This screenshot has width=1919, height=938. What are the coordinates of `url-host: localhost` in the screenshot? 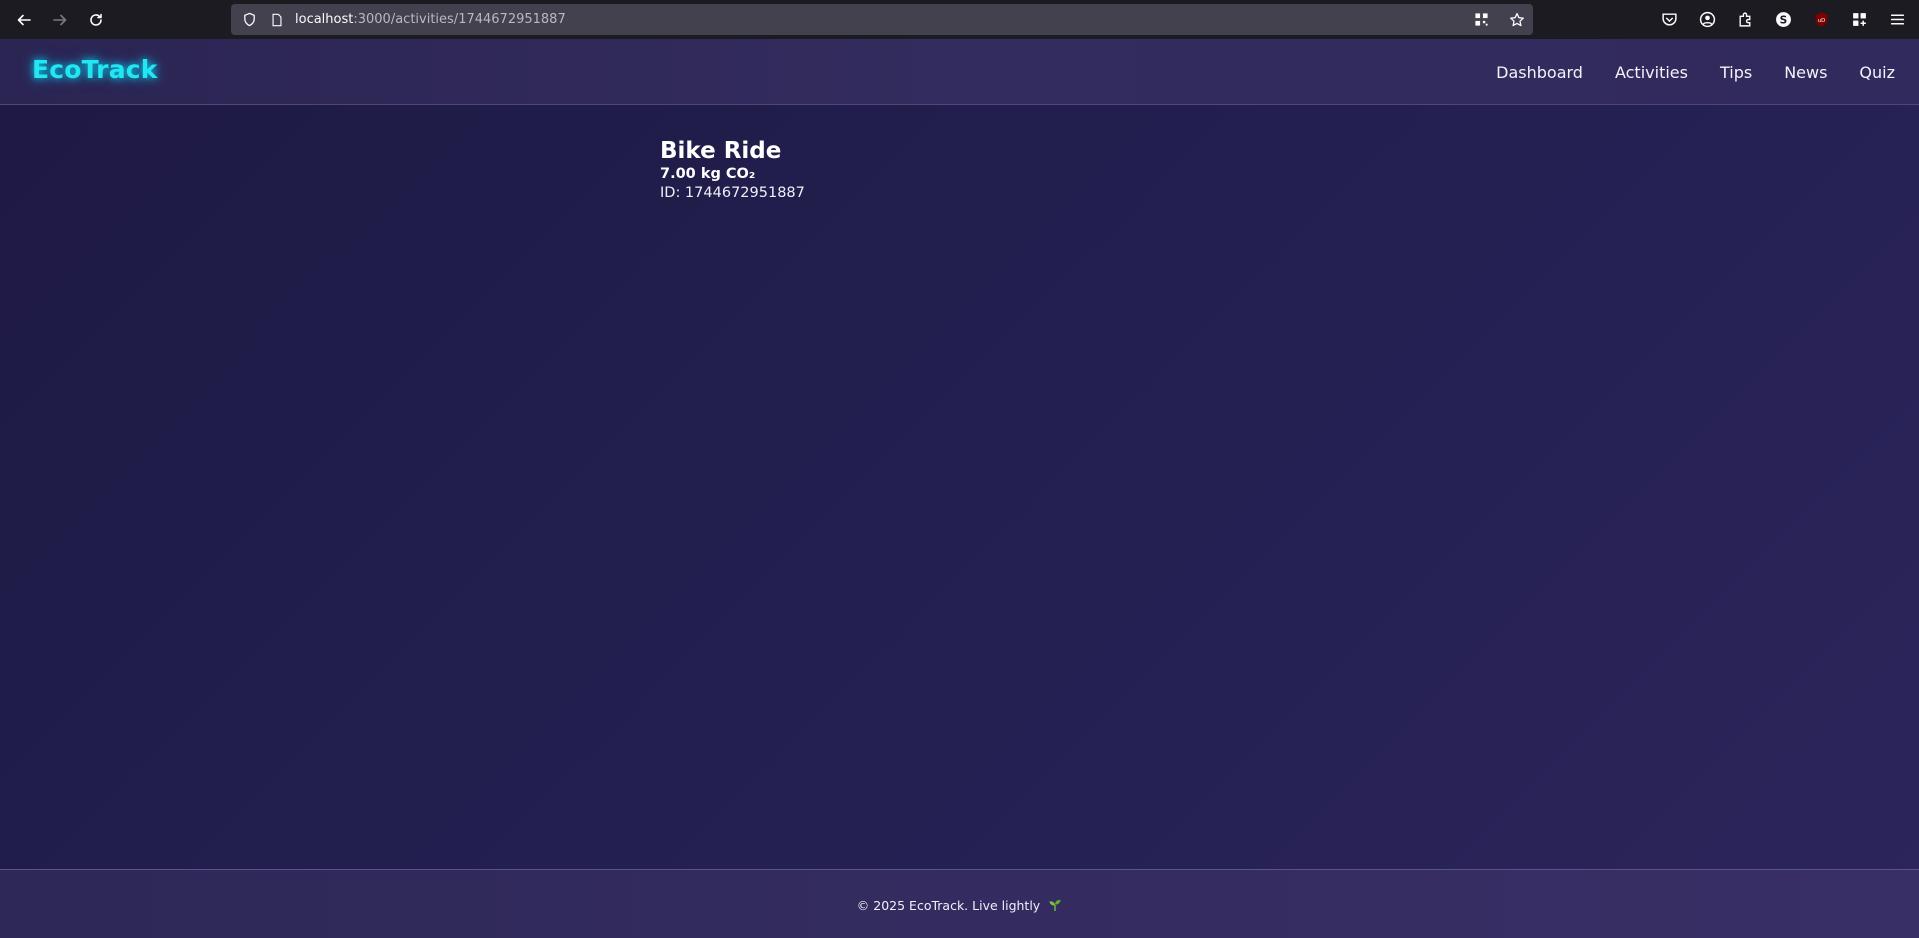 It's located at (324, 19).